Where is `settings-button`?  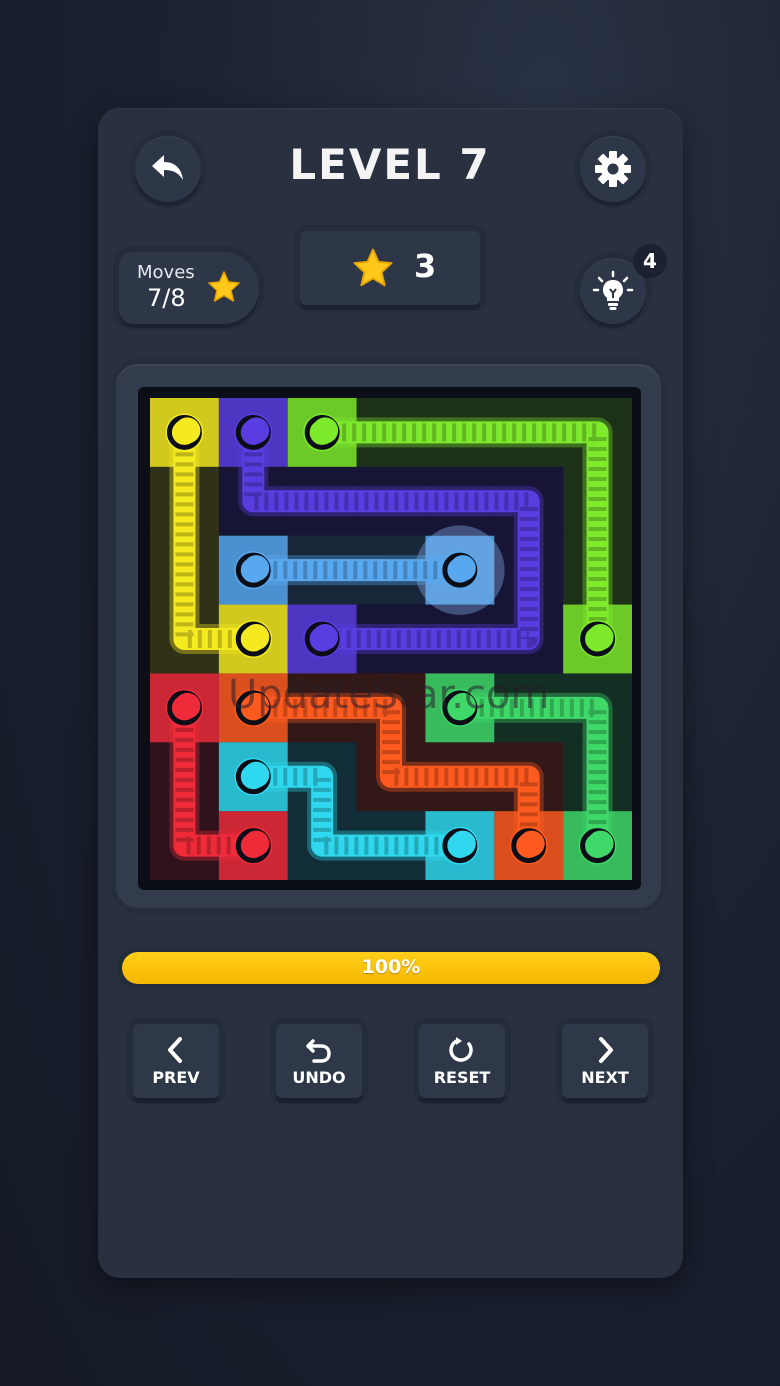 settings-button is located at coordinates (613, 169).